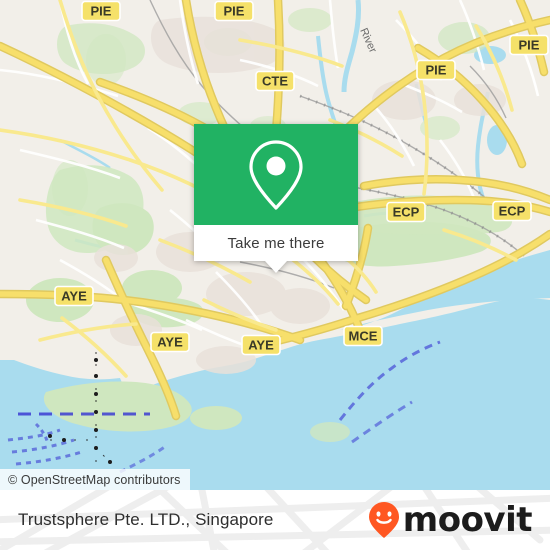 The height and width of the screenshot is (550, 550). What do you see at coordinates (276, 267) in the screenshot?
I see `popup-pointer` at bounding box center [276, 267].